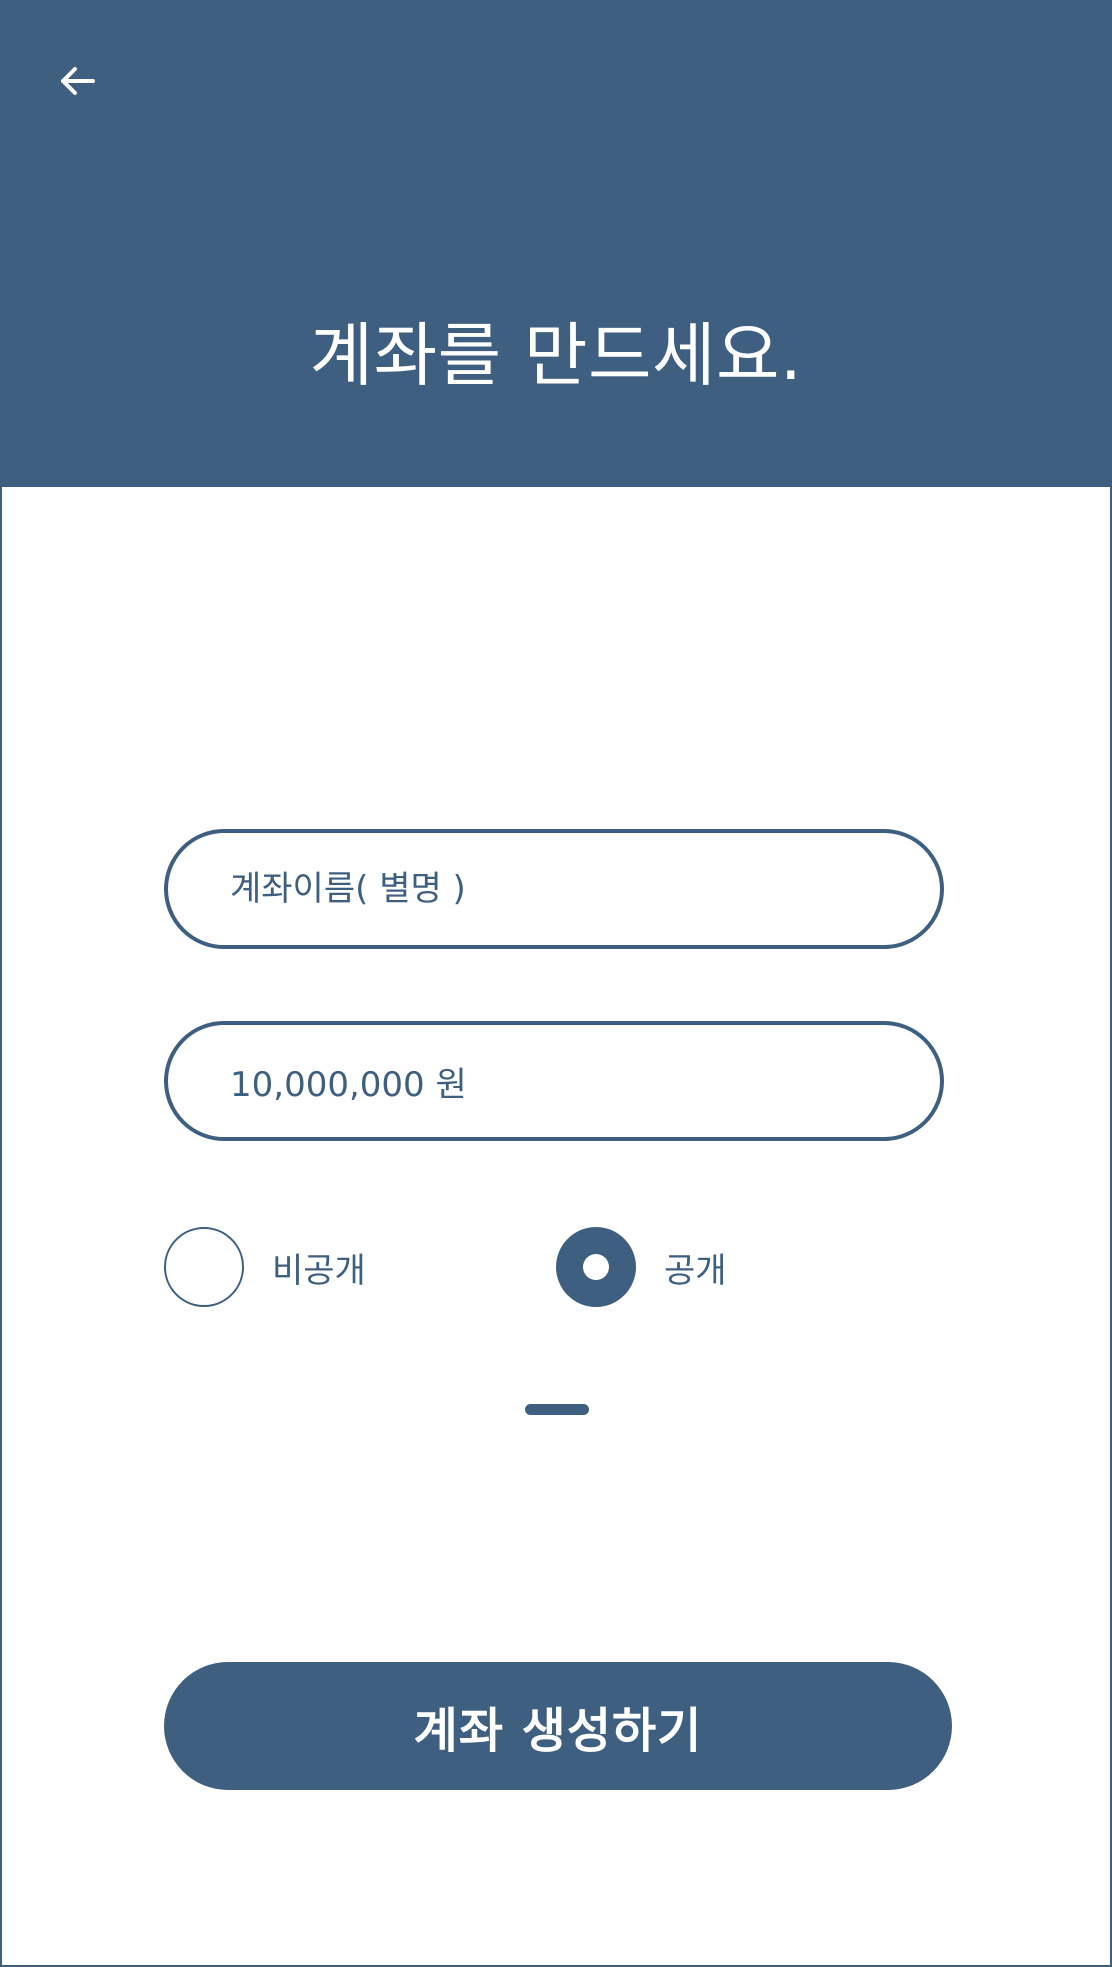  I want to click on page-title: 계좌를 만드세요., so click(556, 356).